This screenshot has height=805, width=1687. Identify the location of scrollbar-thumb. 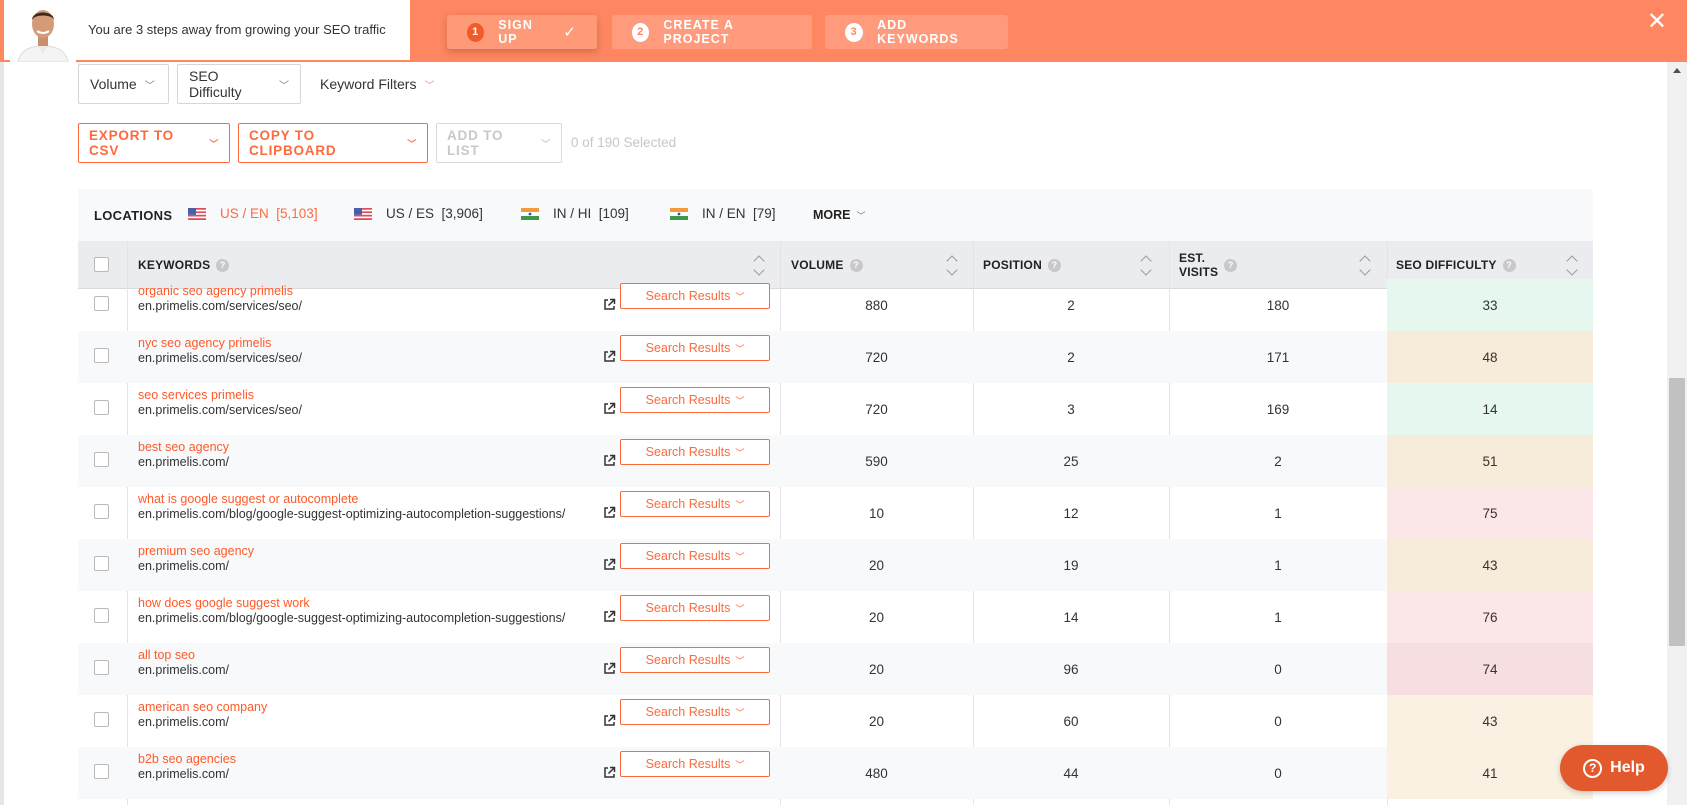
(1677, 512).